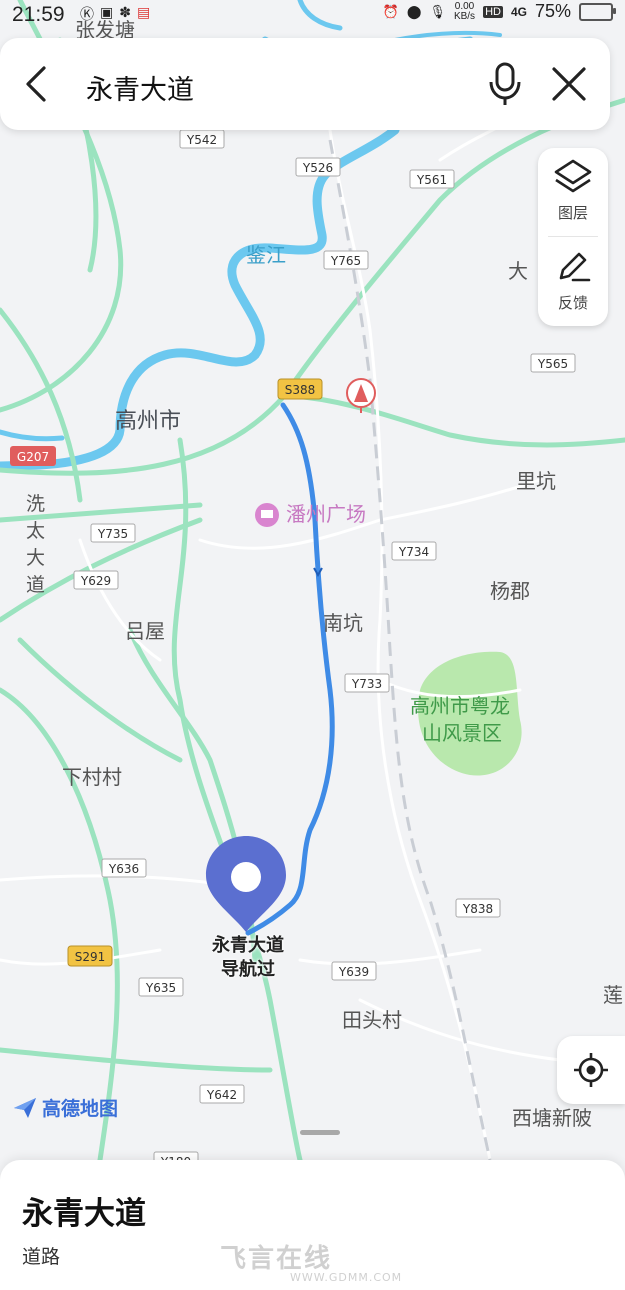 This screenshot has width=625, height=1290. What do you see at coordinates (343, 623) in the screenshot?
I see `place-label-nankeng: 南坑` at bounding box center [343, 623].